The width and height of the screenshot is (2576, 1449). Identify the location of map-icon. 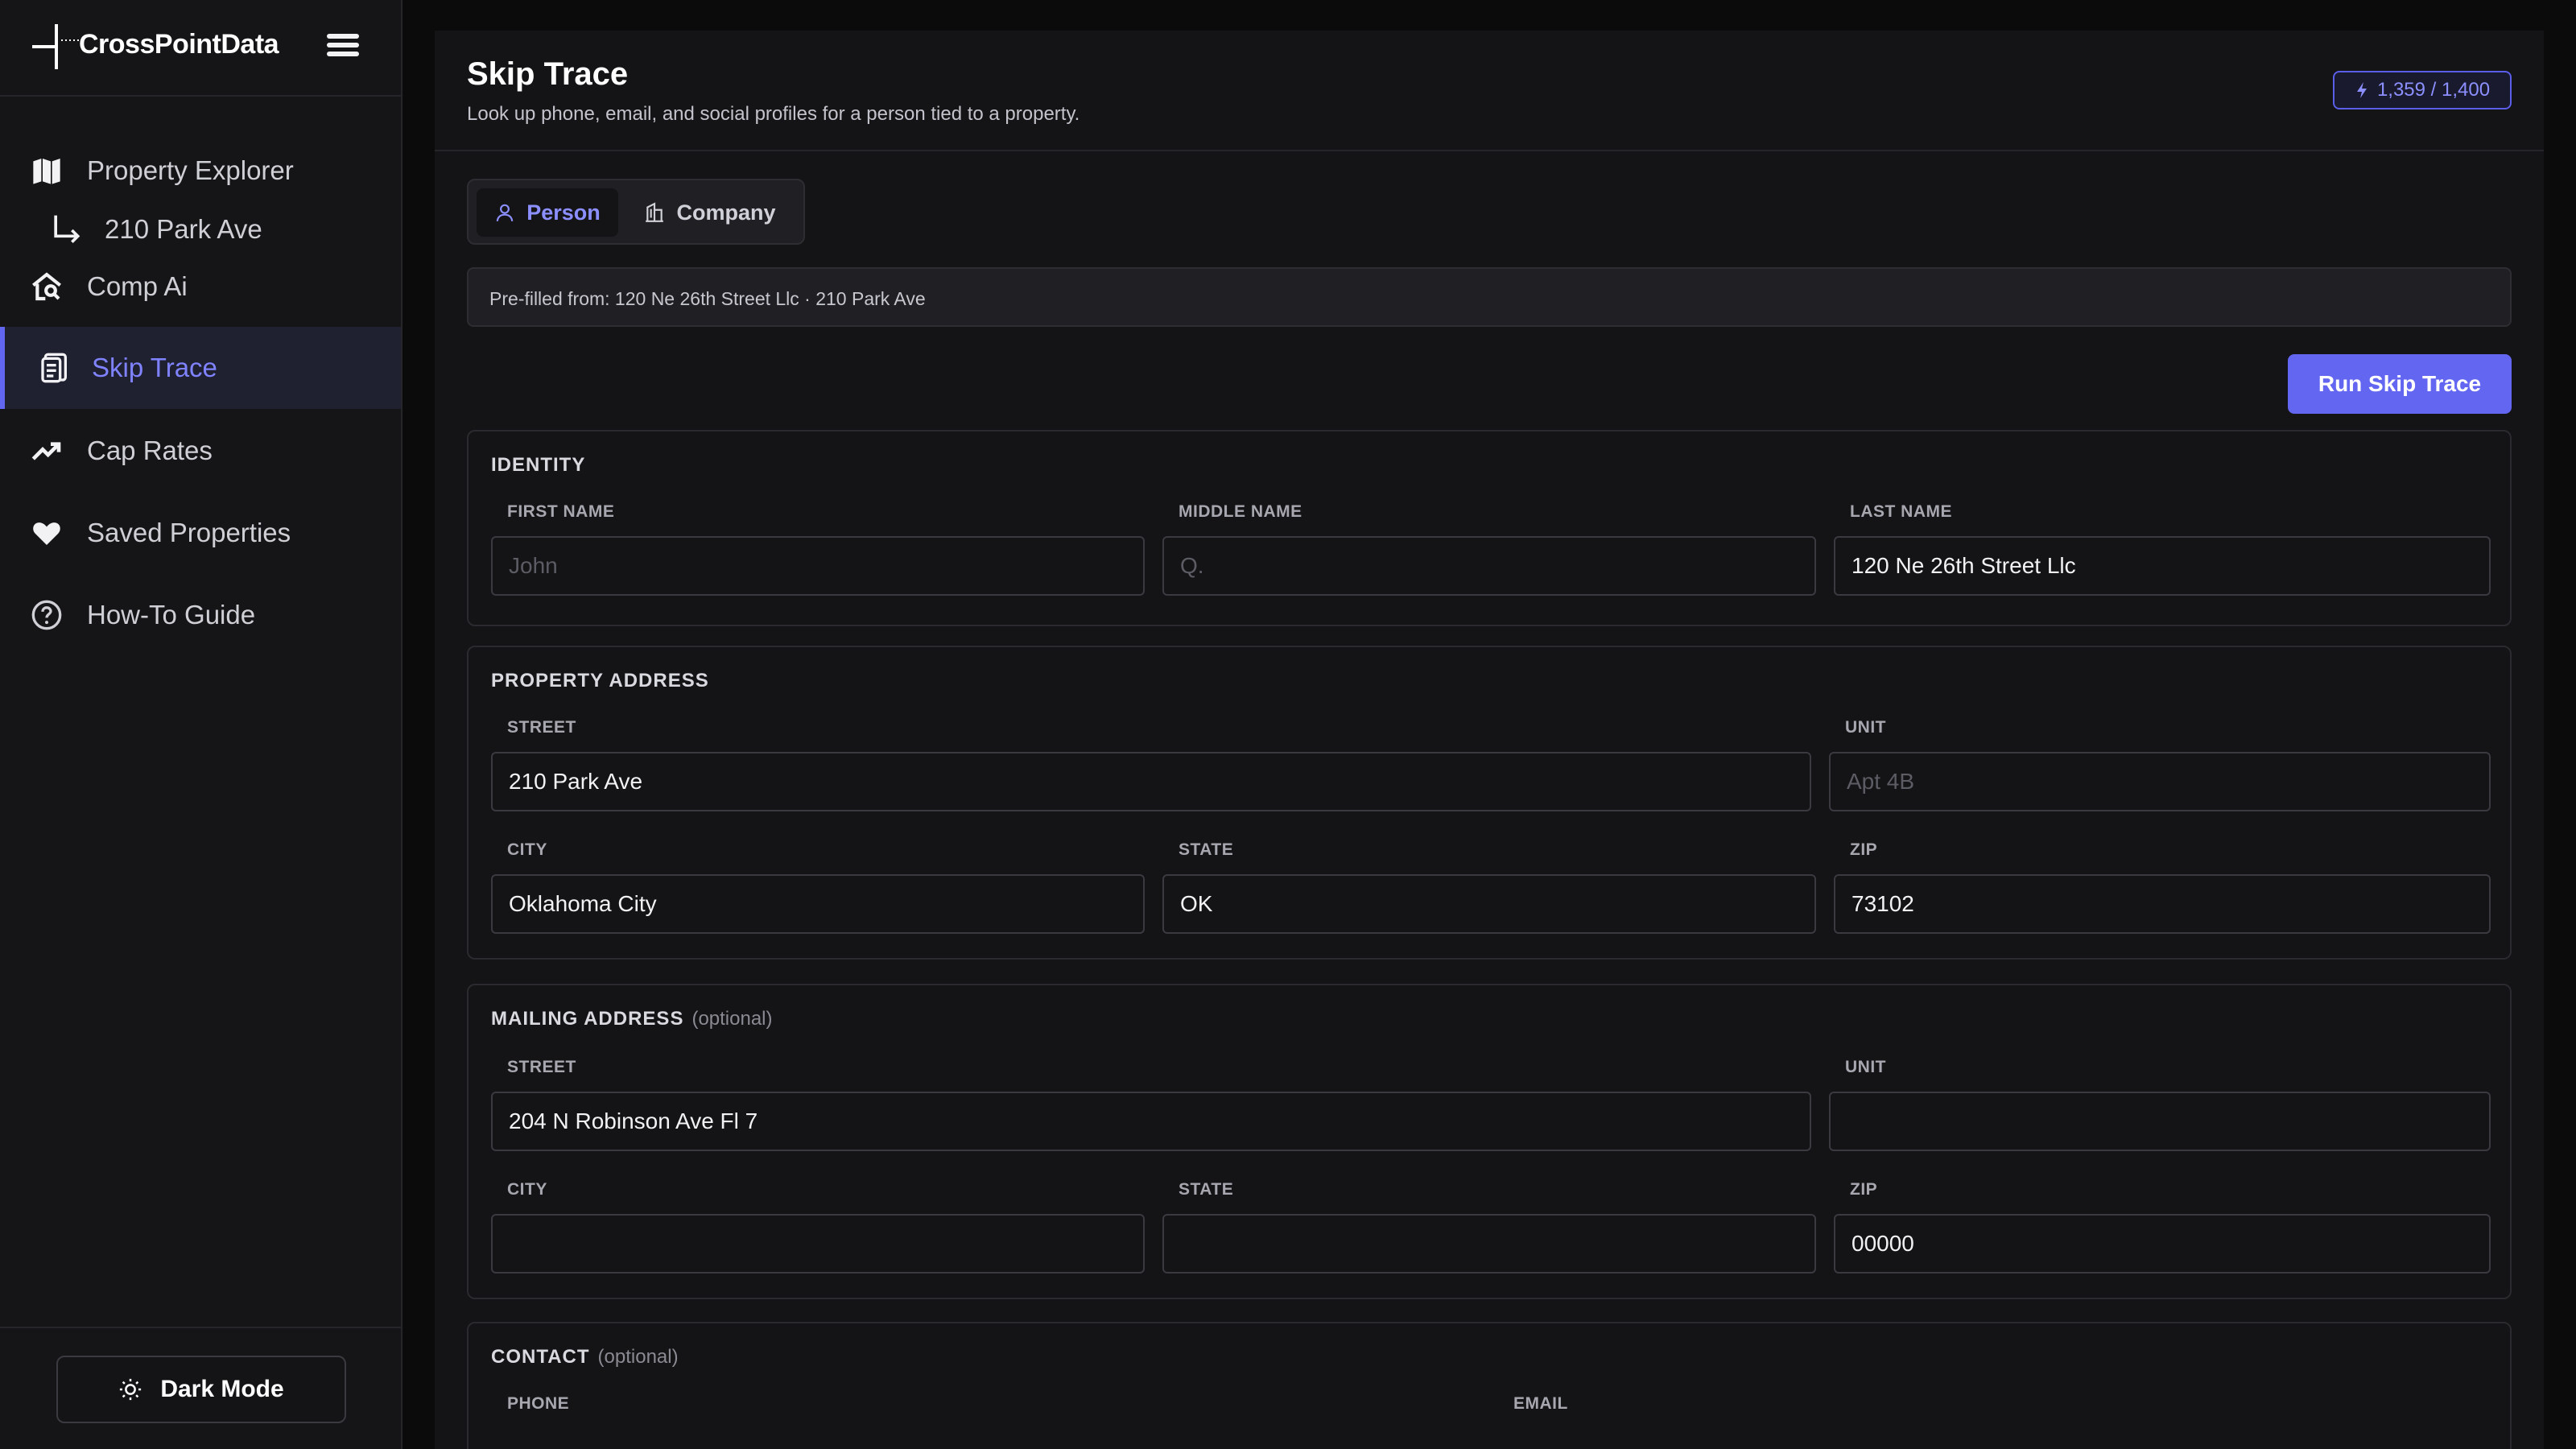
(46, 171).